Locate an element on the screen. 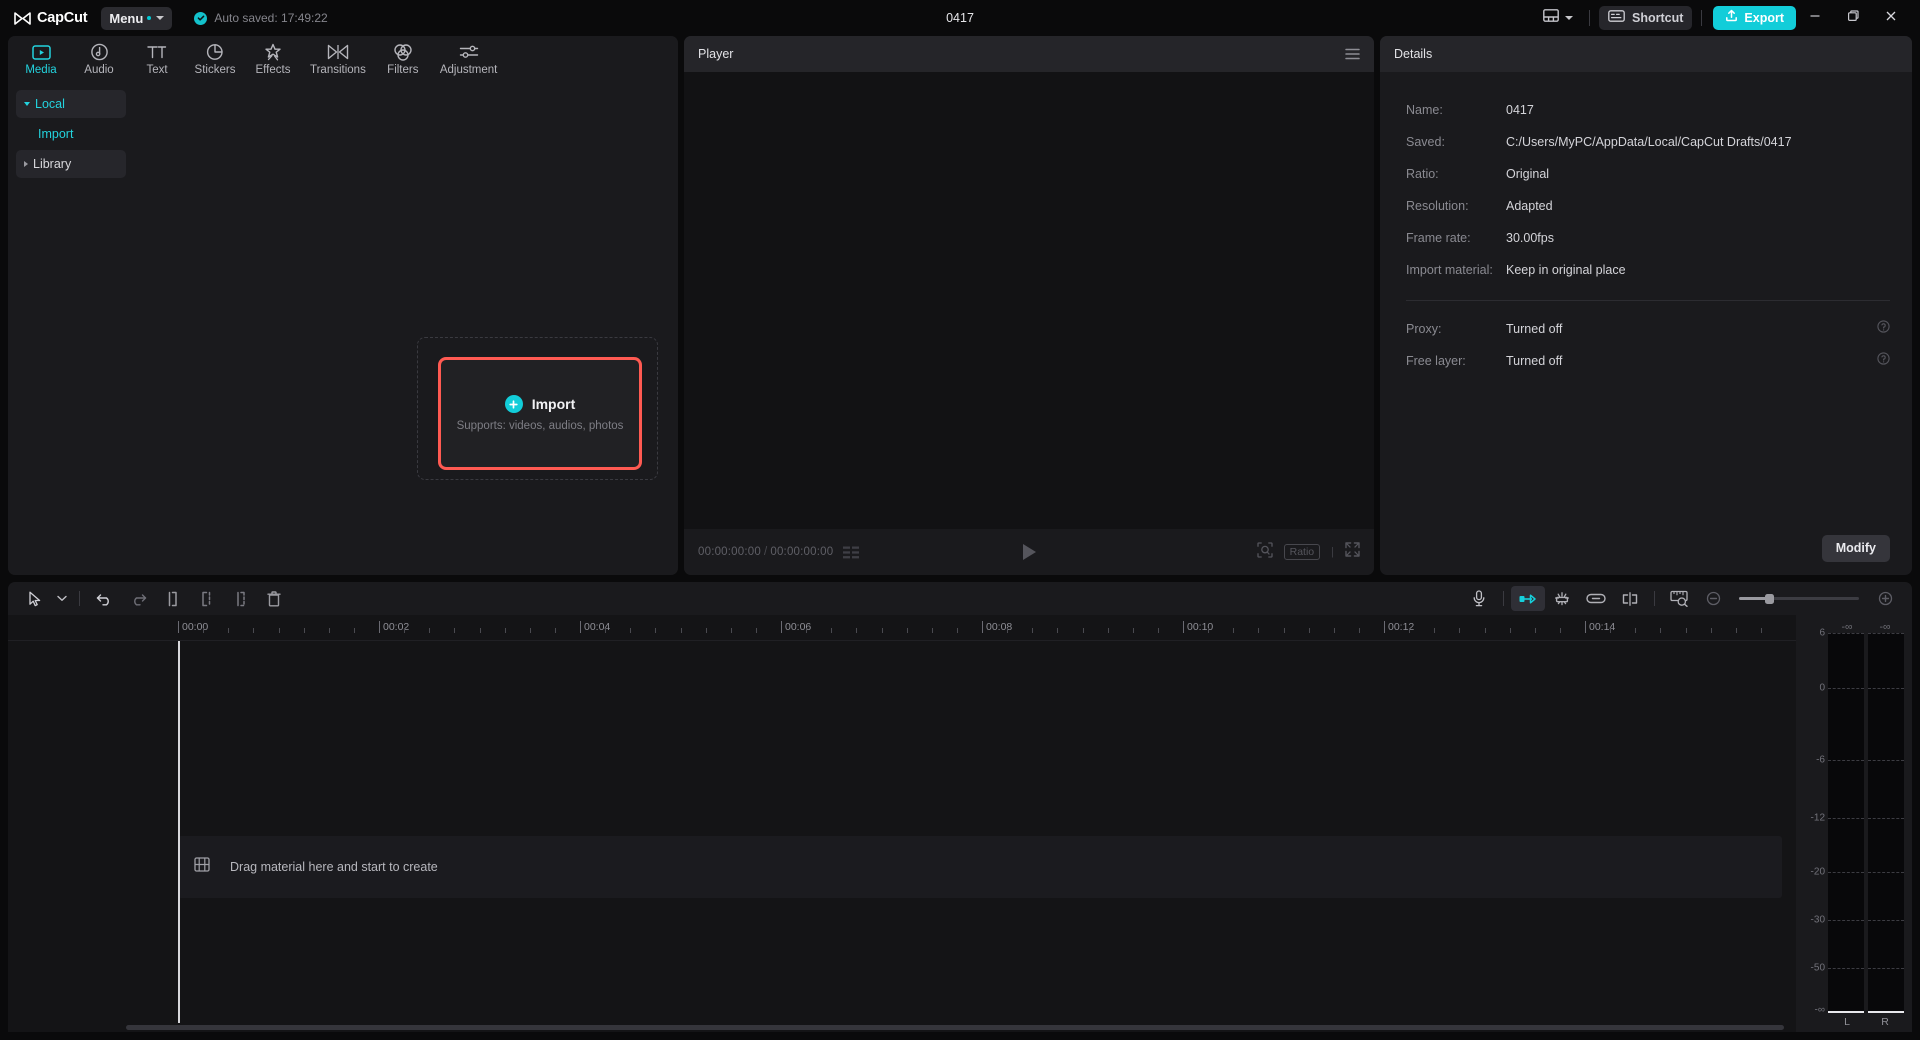 This screenshot has height=1040, width=1920. hamburger-menu-icon is located at coordinates (1352, 54).